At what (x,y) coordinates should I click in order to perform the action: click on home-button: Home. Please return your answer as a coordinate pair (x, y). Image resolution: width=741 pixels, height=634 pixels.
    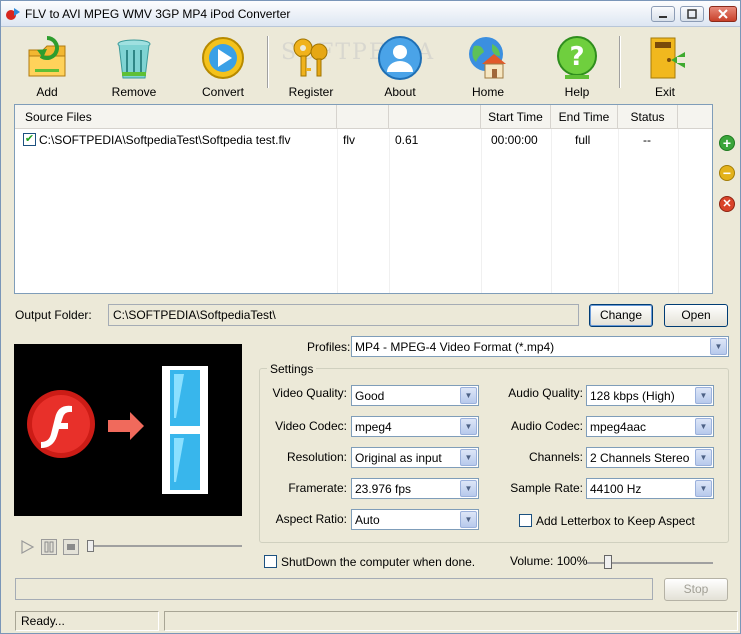
    Looking at the image, I should click on (488, 66).